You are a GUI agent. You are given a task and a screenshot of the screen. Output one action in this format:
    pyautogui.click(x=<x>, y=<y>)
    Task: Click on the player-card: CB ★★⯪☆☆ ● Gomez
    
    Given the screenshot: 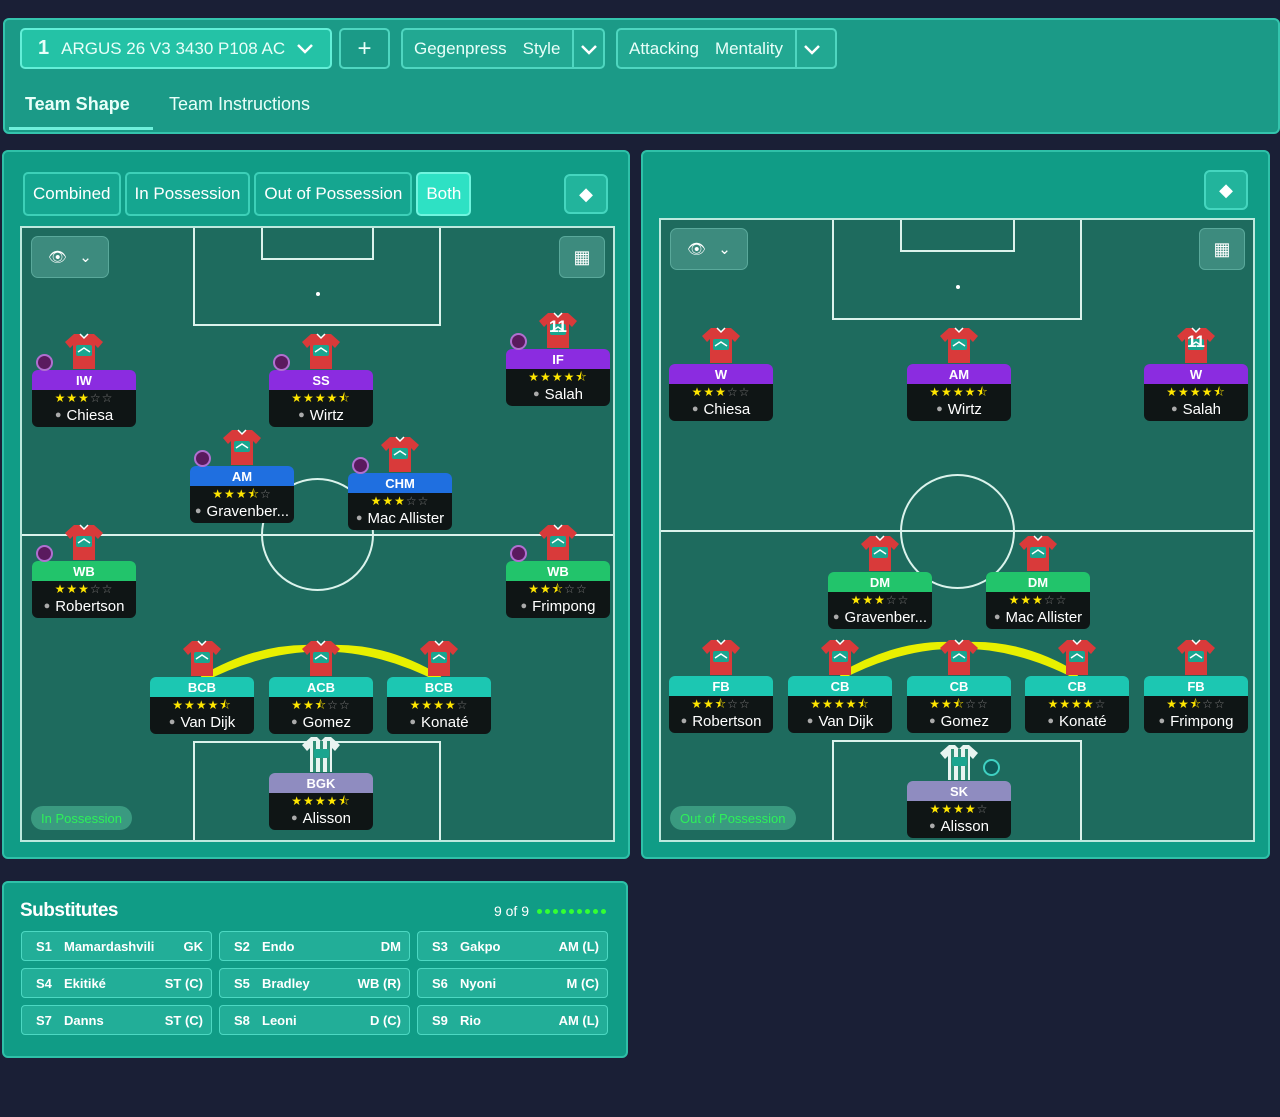 What is the action you would take?
    pyautogui.click(x=959, y=685)
    